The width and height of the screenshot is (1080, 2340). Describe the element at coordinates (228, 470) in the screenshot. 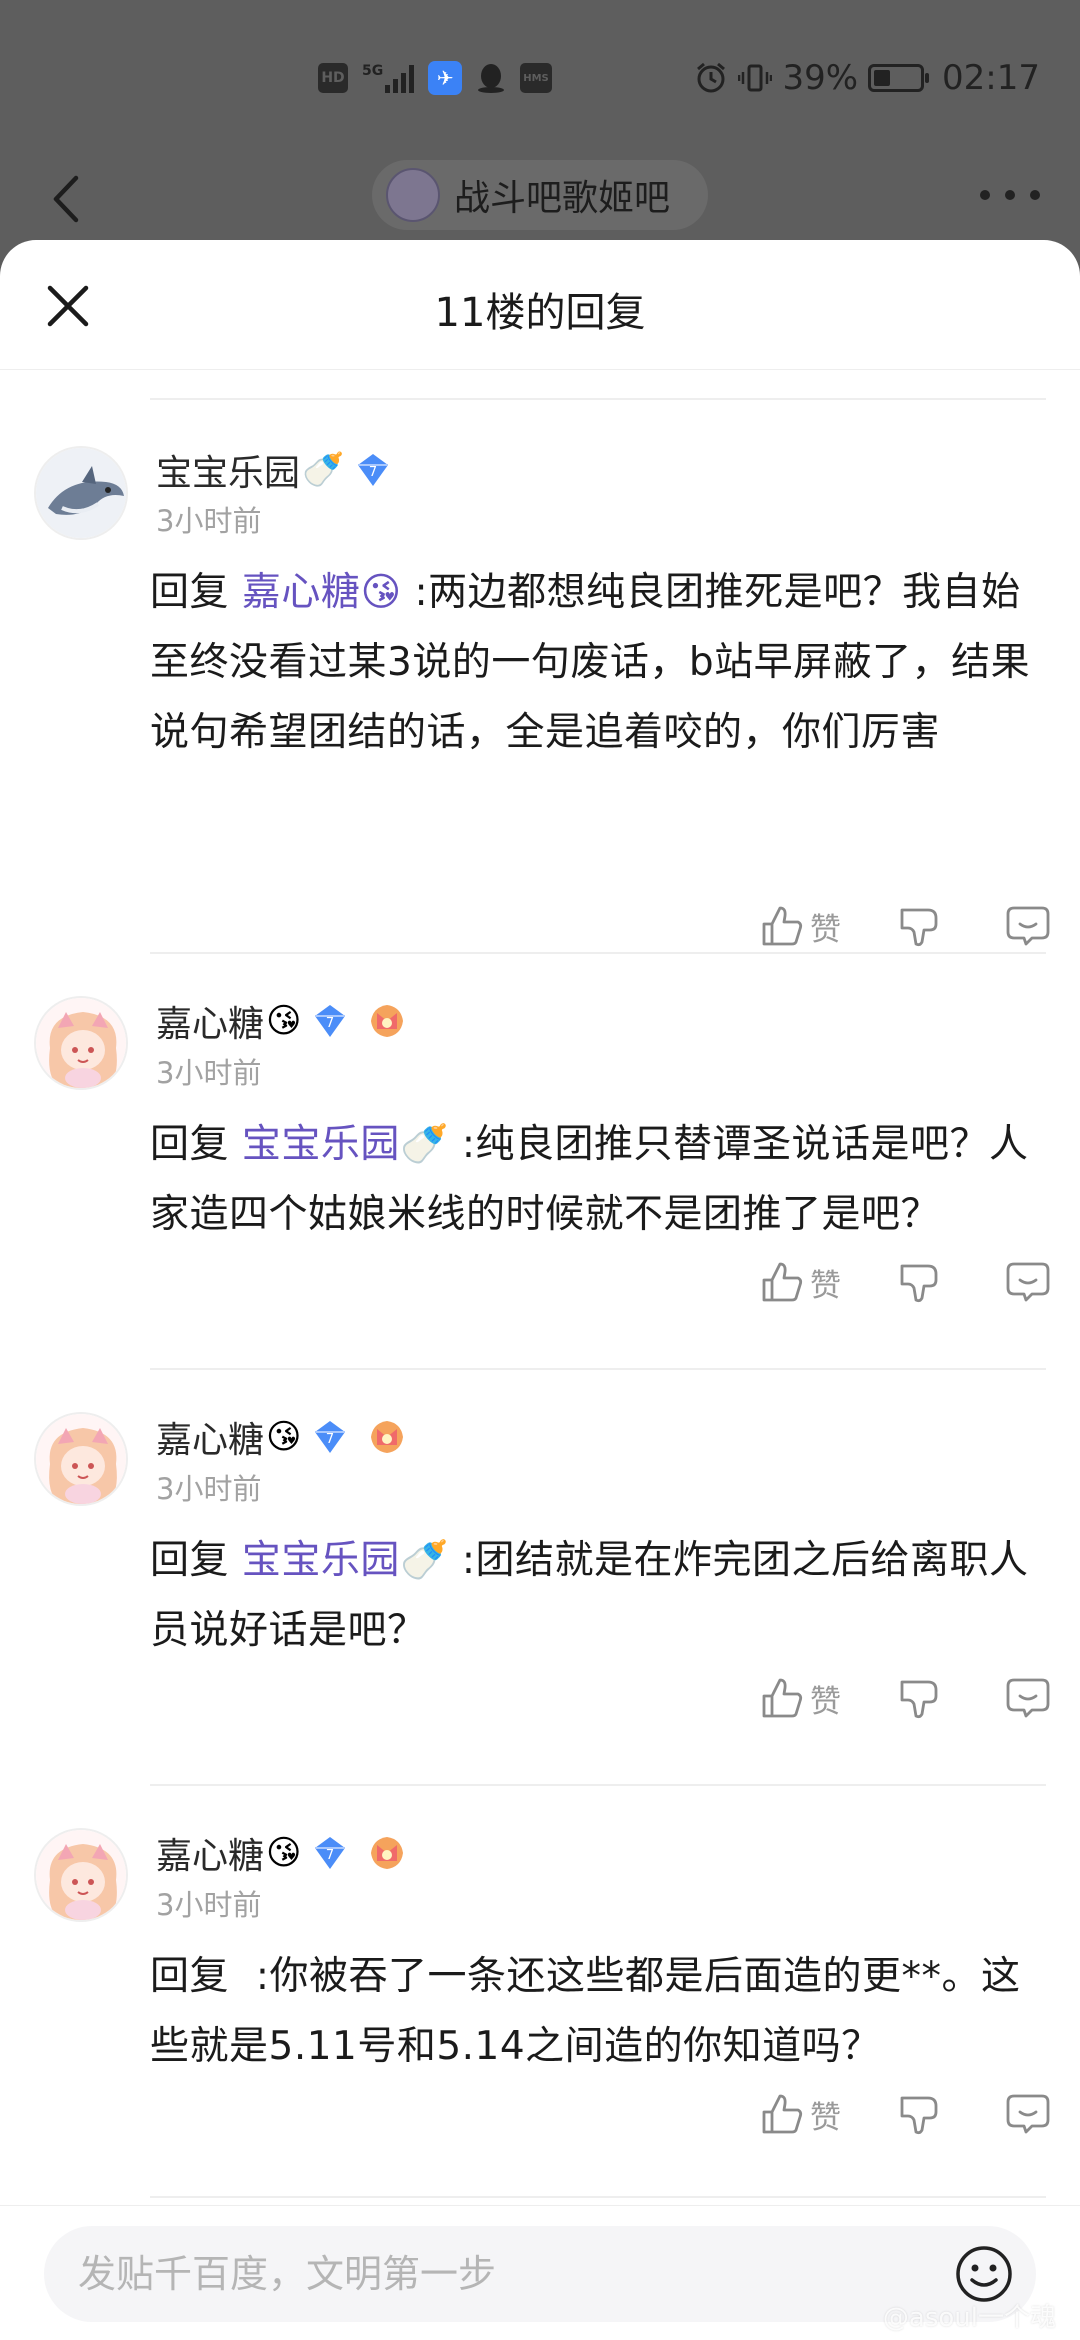

I see `username: 宝宝乐园` at that location.